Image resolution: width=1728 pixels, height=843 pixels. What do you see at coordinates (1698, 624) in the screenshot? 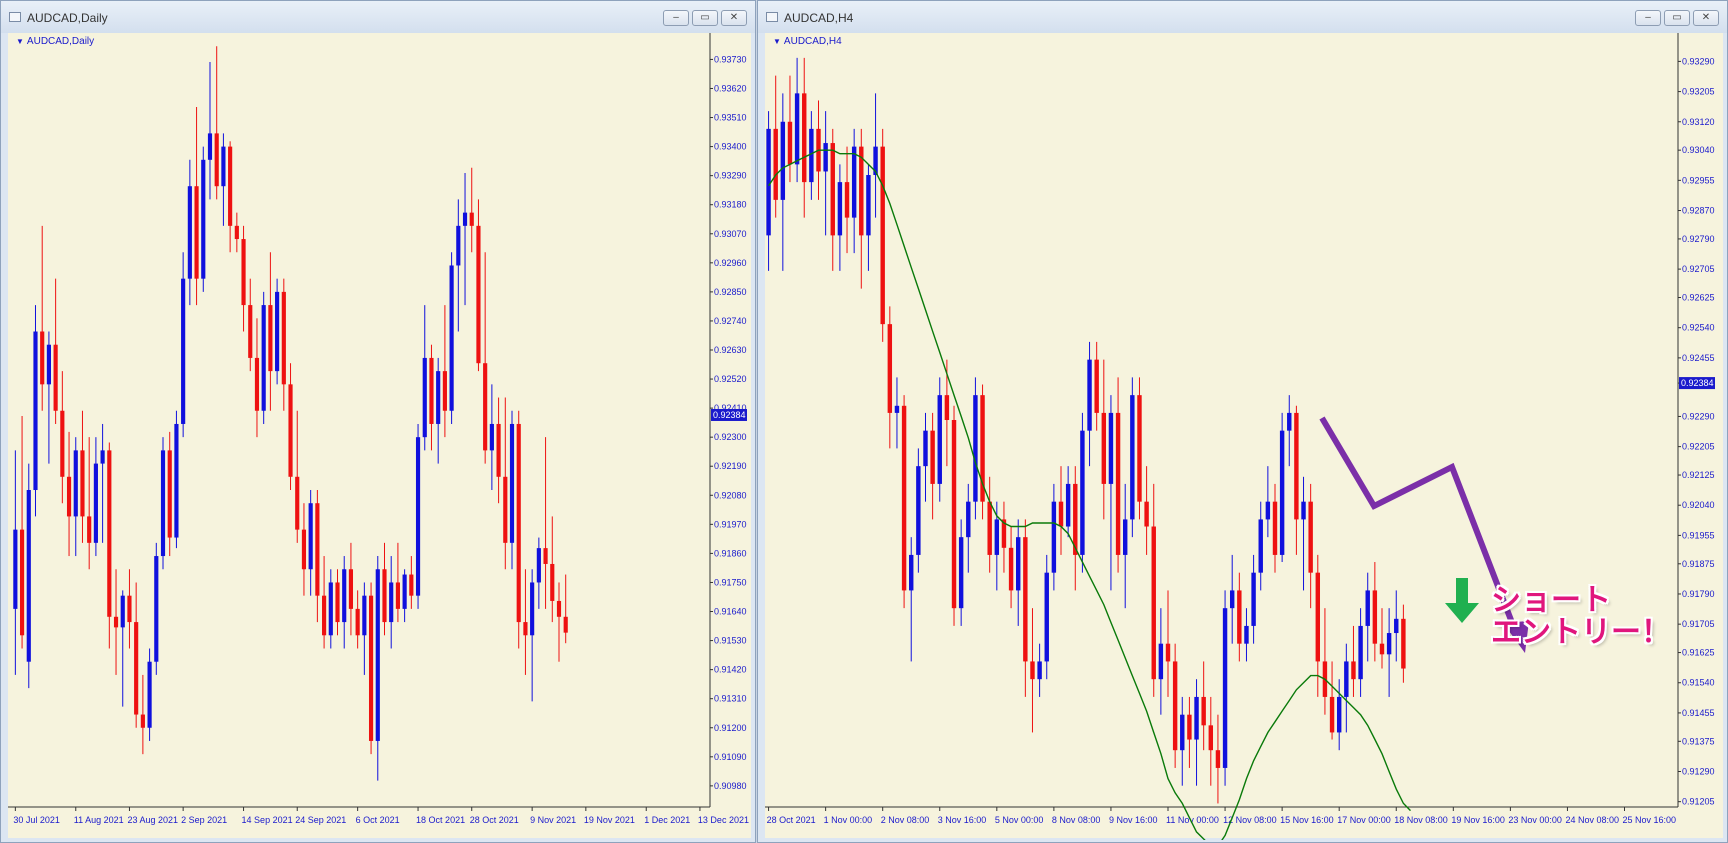
I see `y-tick-label: 0.91705` at bounding box center [1698, 624].